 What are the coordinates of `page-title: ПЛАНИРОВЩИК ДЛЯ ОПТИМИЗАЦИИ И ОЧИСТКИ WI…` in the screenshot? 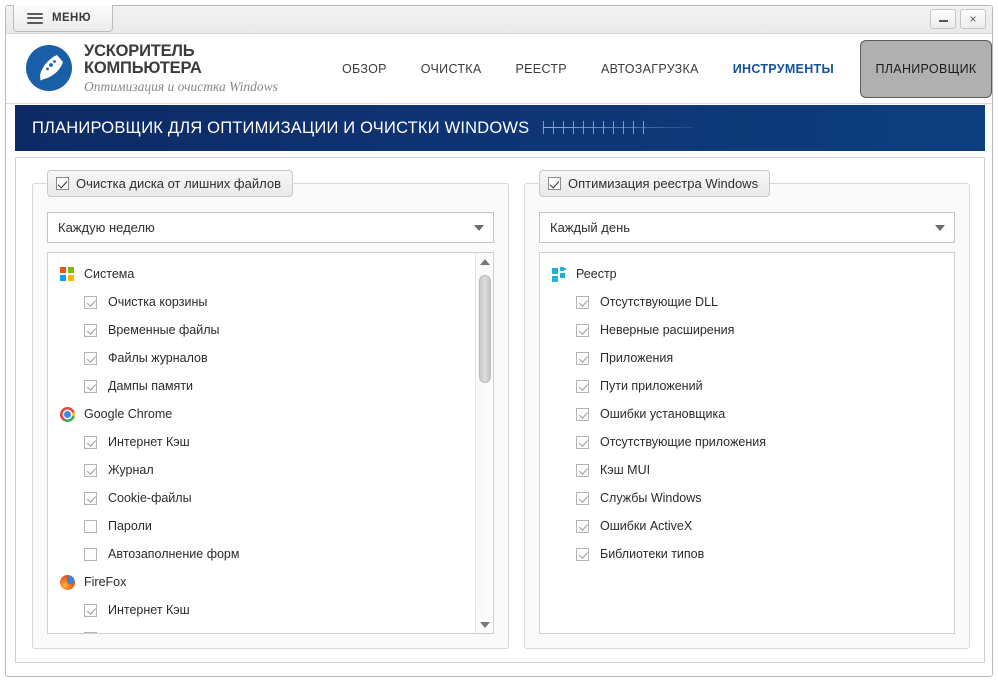 It's located at (281, 127).